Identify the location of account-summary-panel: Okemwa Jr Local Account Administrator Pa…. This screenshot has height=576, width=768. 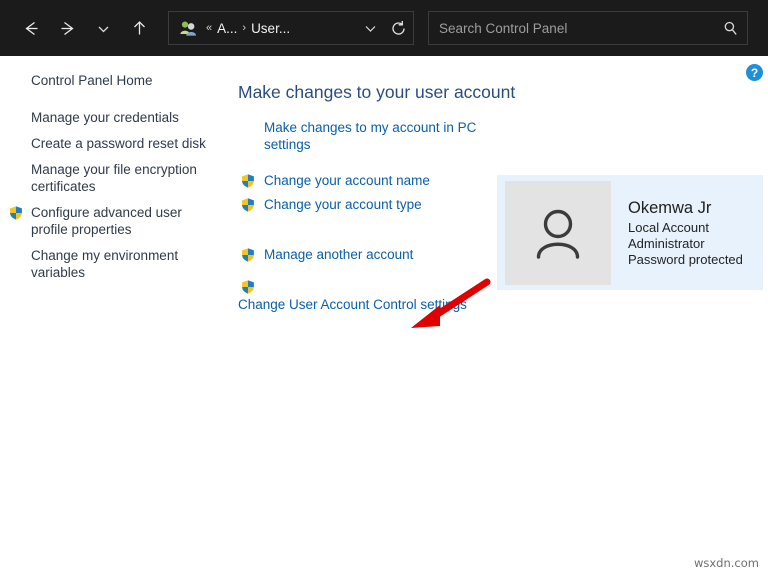
(630, 232).